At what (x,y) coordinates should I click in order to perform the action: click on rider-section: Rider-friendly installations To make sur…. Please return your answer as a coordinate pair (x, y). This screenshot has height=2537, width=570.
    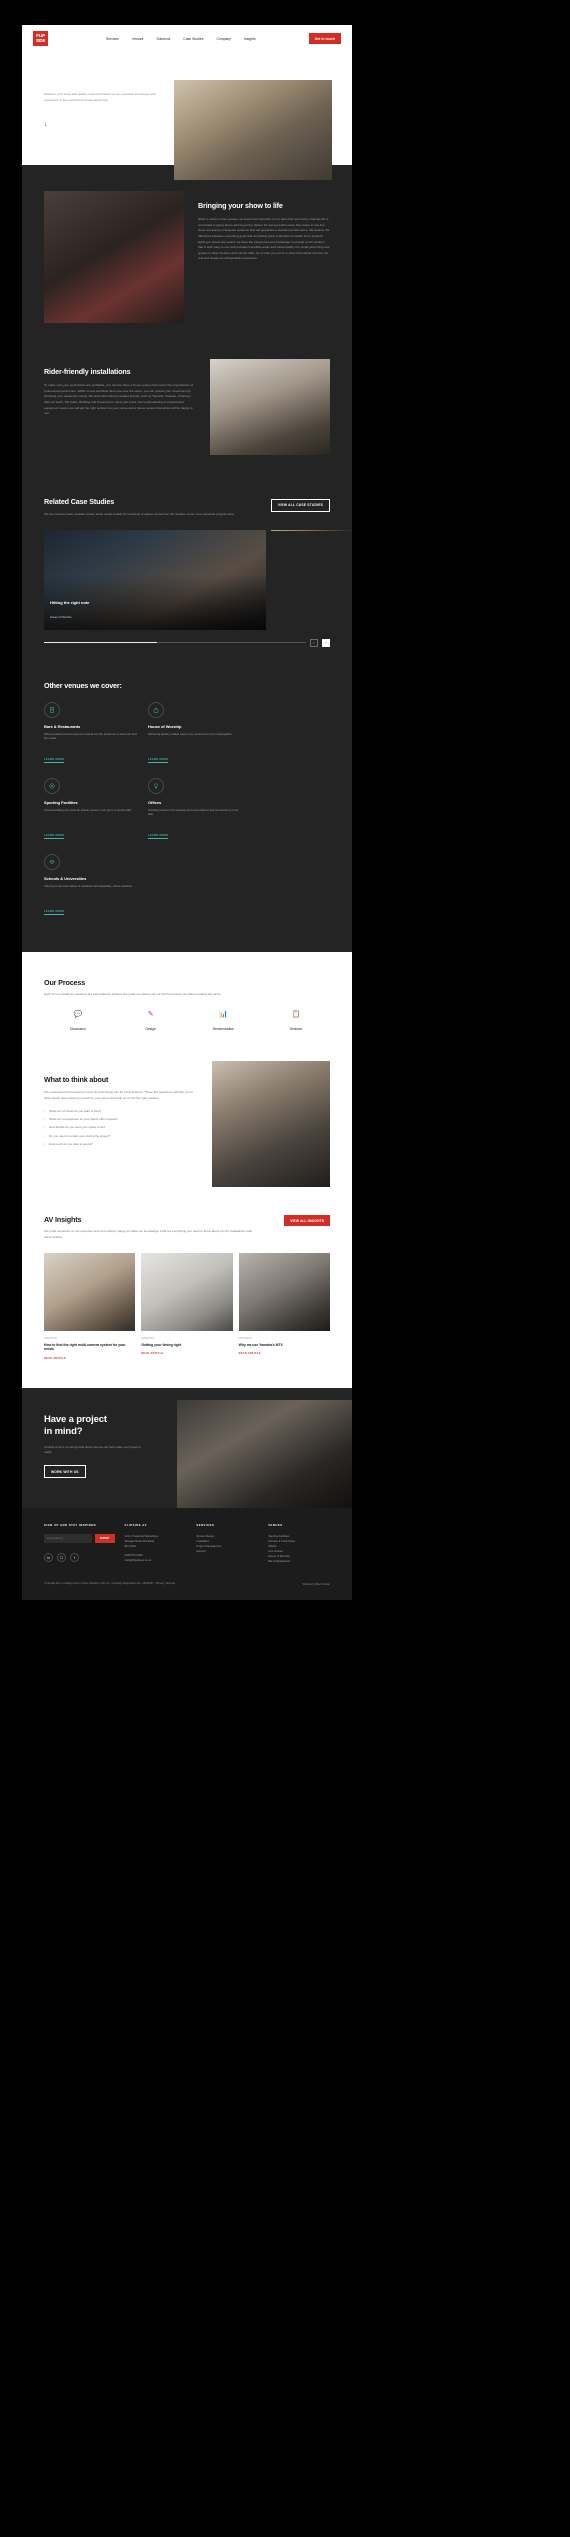
    Looking at the image, I should click on (187, 421).